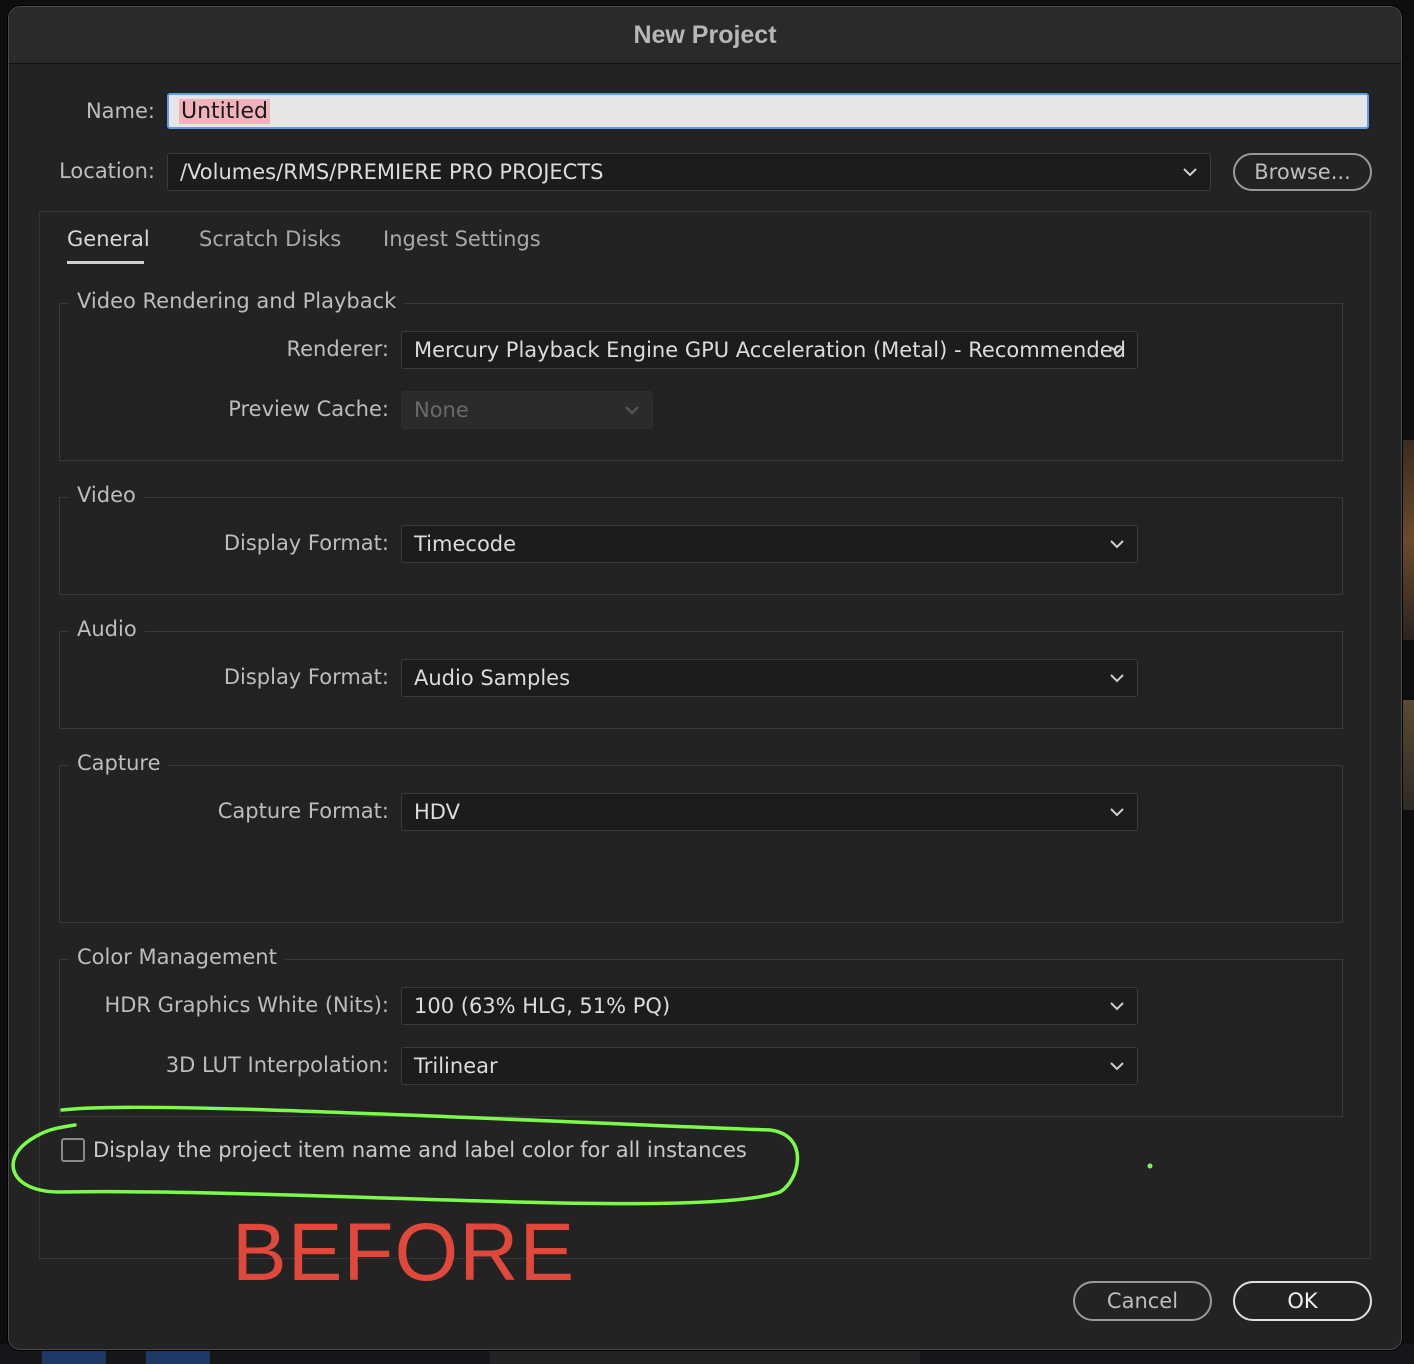  I want to click on capture-format-dropdown: HDV, so click(769, 812).